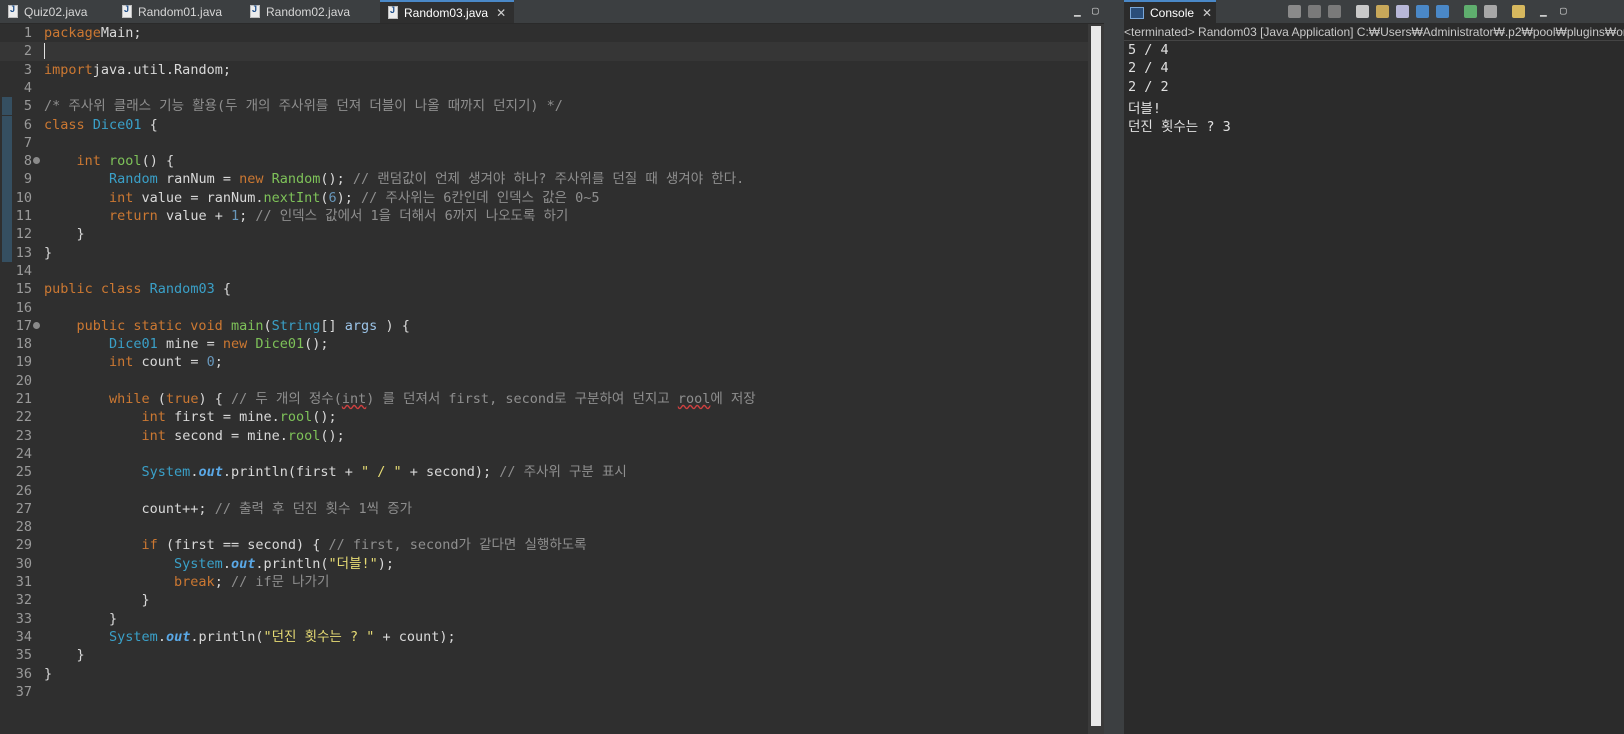  I want to click on code-line: 18 Dice01 mine = new Dice01();, so click(544, 344).